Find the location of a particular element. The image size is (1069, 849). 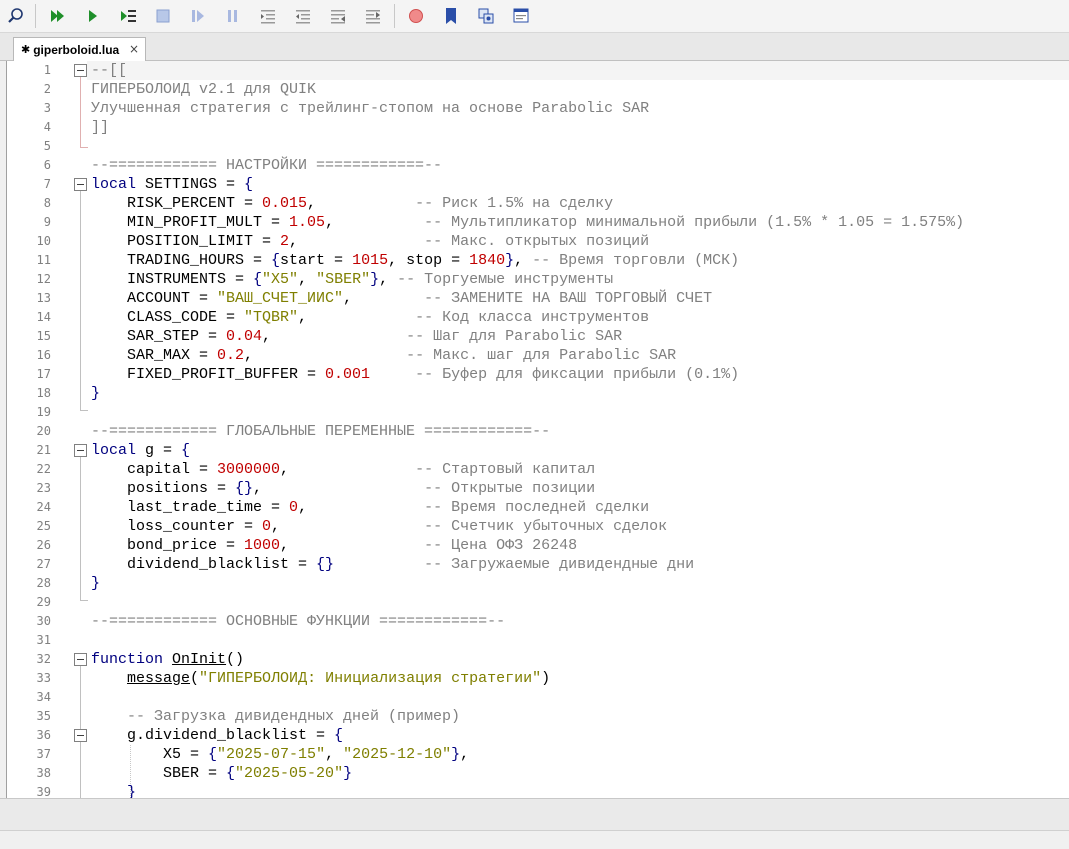

tab-giperboloid: ✱ giperboloid.lua × is located at coordinates (79, 49).